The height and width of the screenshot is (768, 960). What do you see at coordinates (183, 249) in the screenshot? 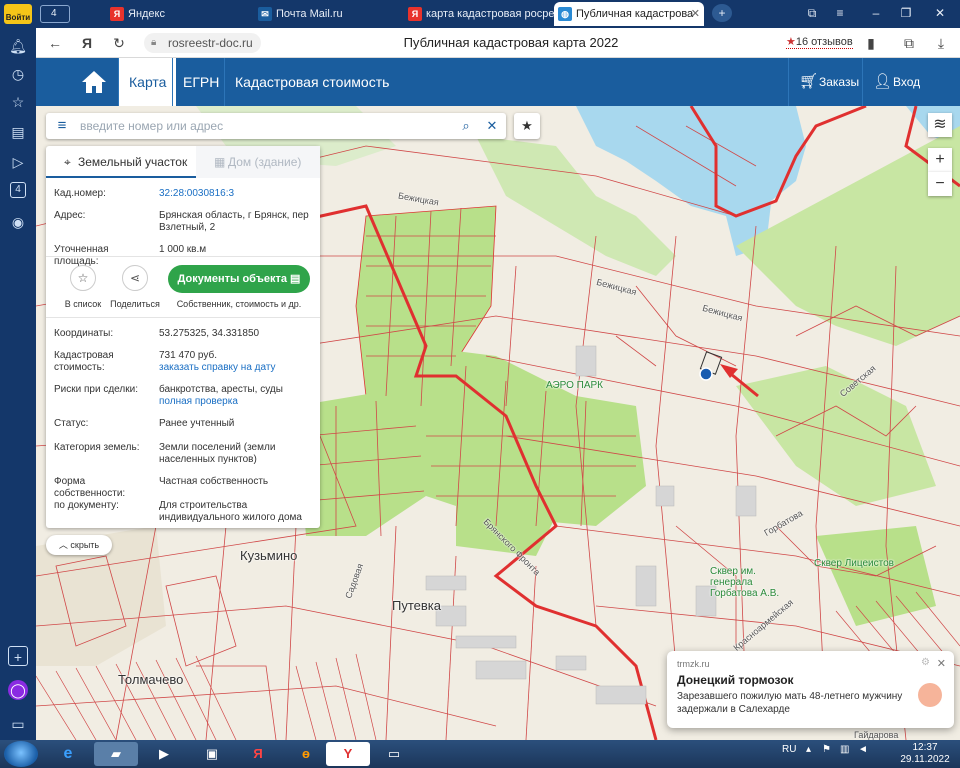
I see `area-value: 1 000 кв.м` at bounding box center [183, 249].